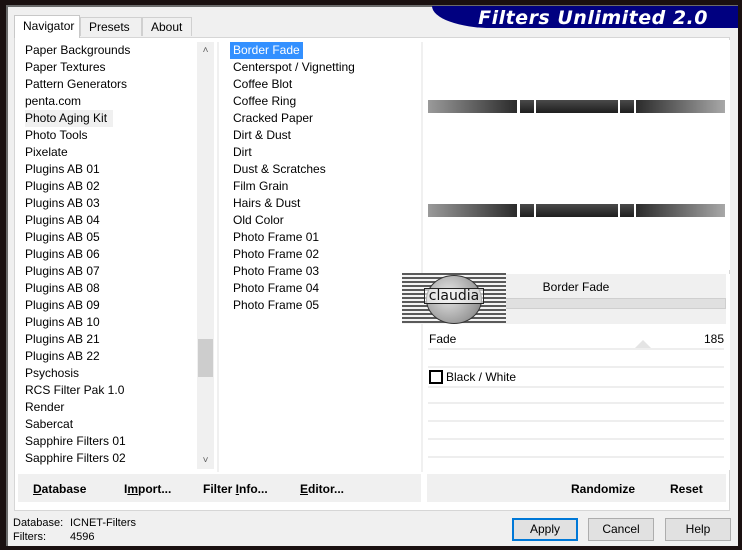 This screenshot has height=550, width=742. Describe the element at coordinates (109, 118) in the screenshot. I see `category-item: Photo Aging Kit` at that location.